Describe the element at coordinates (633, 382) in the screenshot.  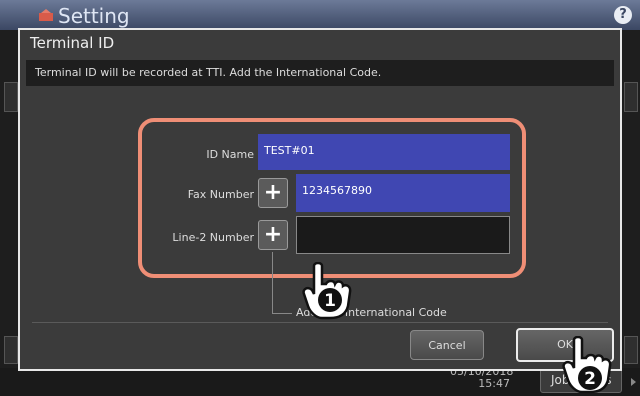
I see `scroll-right-icon` at that location.